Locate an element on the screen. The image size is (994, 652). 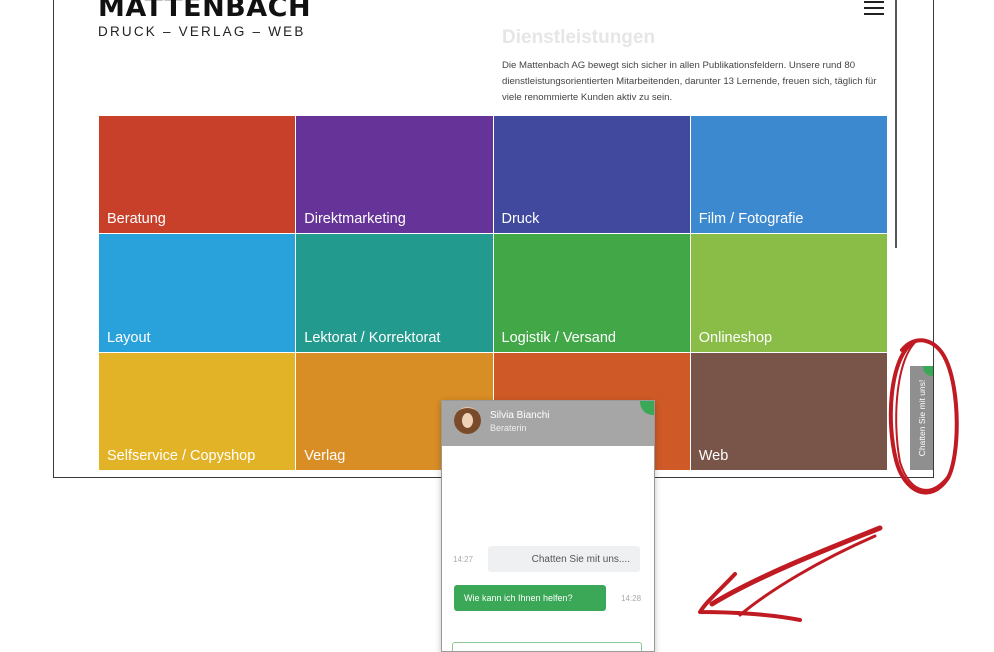
red-arrow-head is located at coordinates (750, 597).